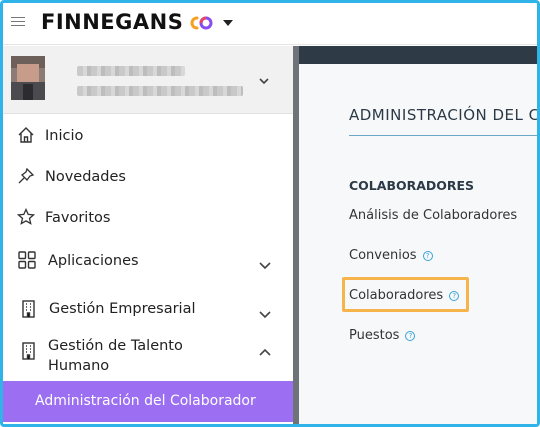  Describe the element at coordinates (64, 136) in the screenshot. I see `sidebar-item-label: Inicio` at that location.